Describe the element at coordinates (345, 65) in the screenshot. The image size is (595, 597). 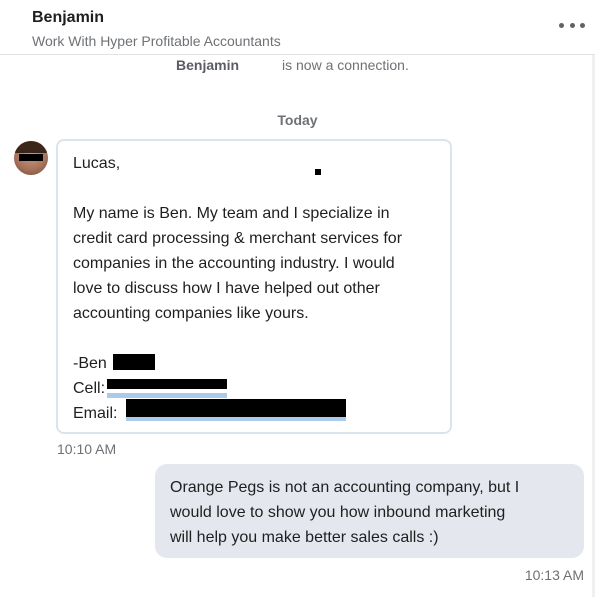
I see `connection-text: is now a connection.` at that location.